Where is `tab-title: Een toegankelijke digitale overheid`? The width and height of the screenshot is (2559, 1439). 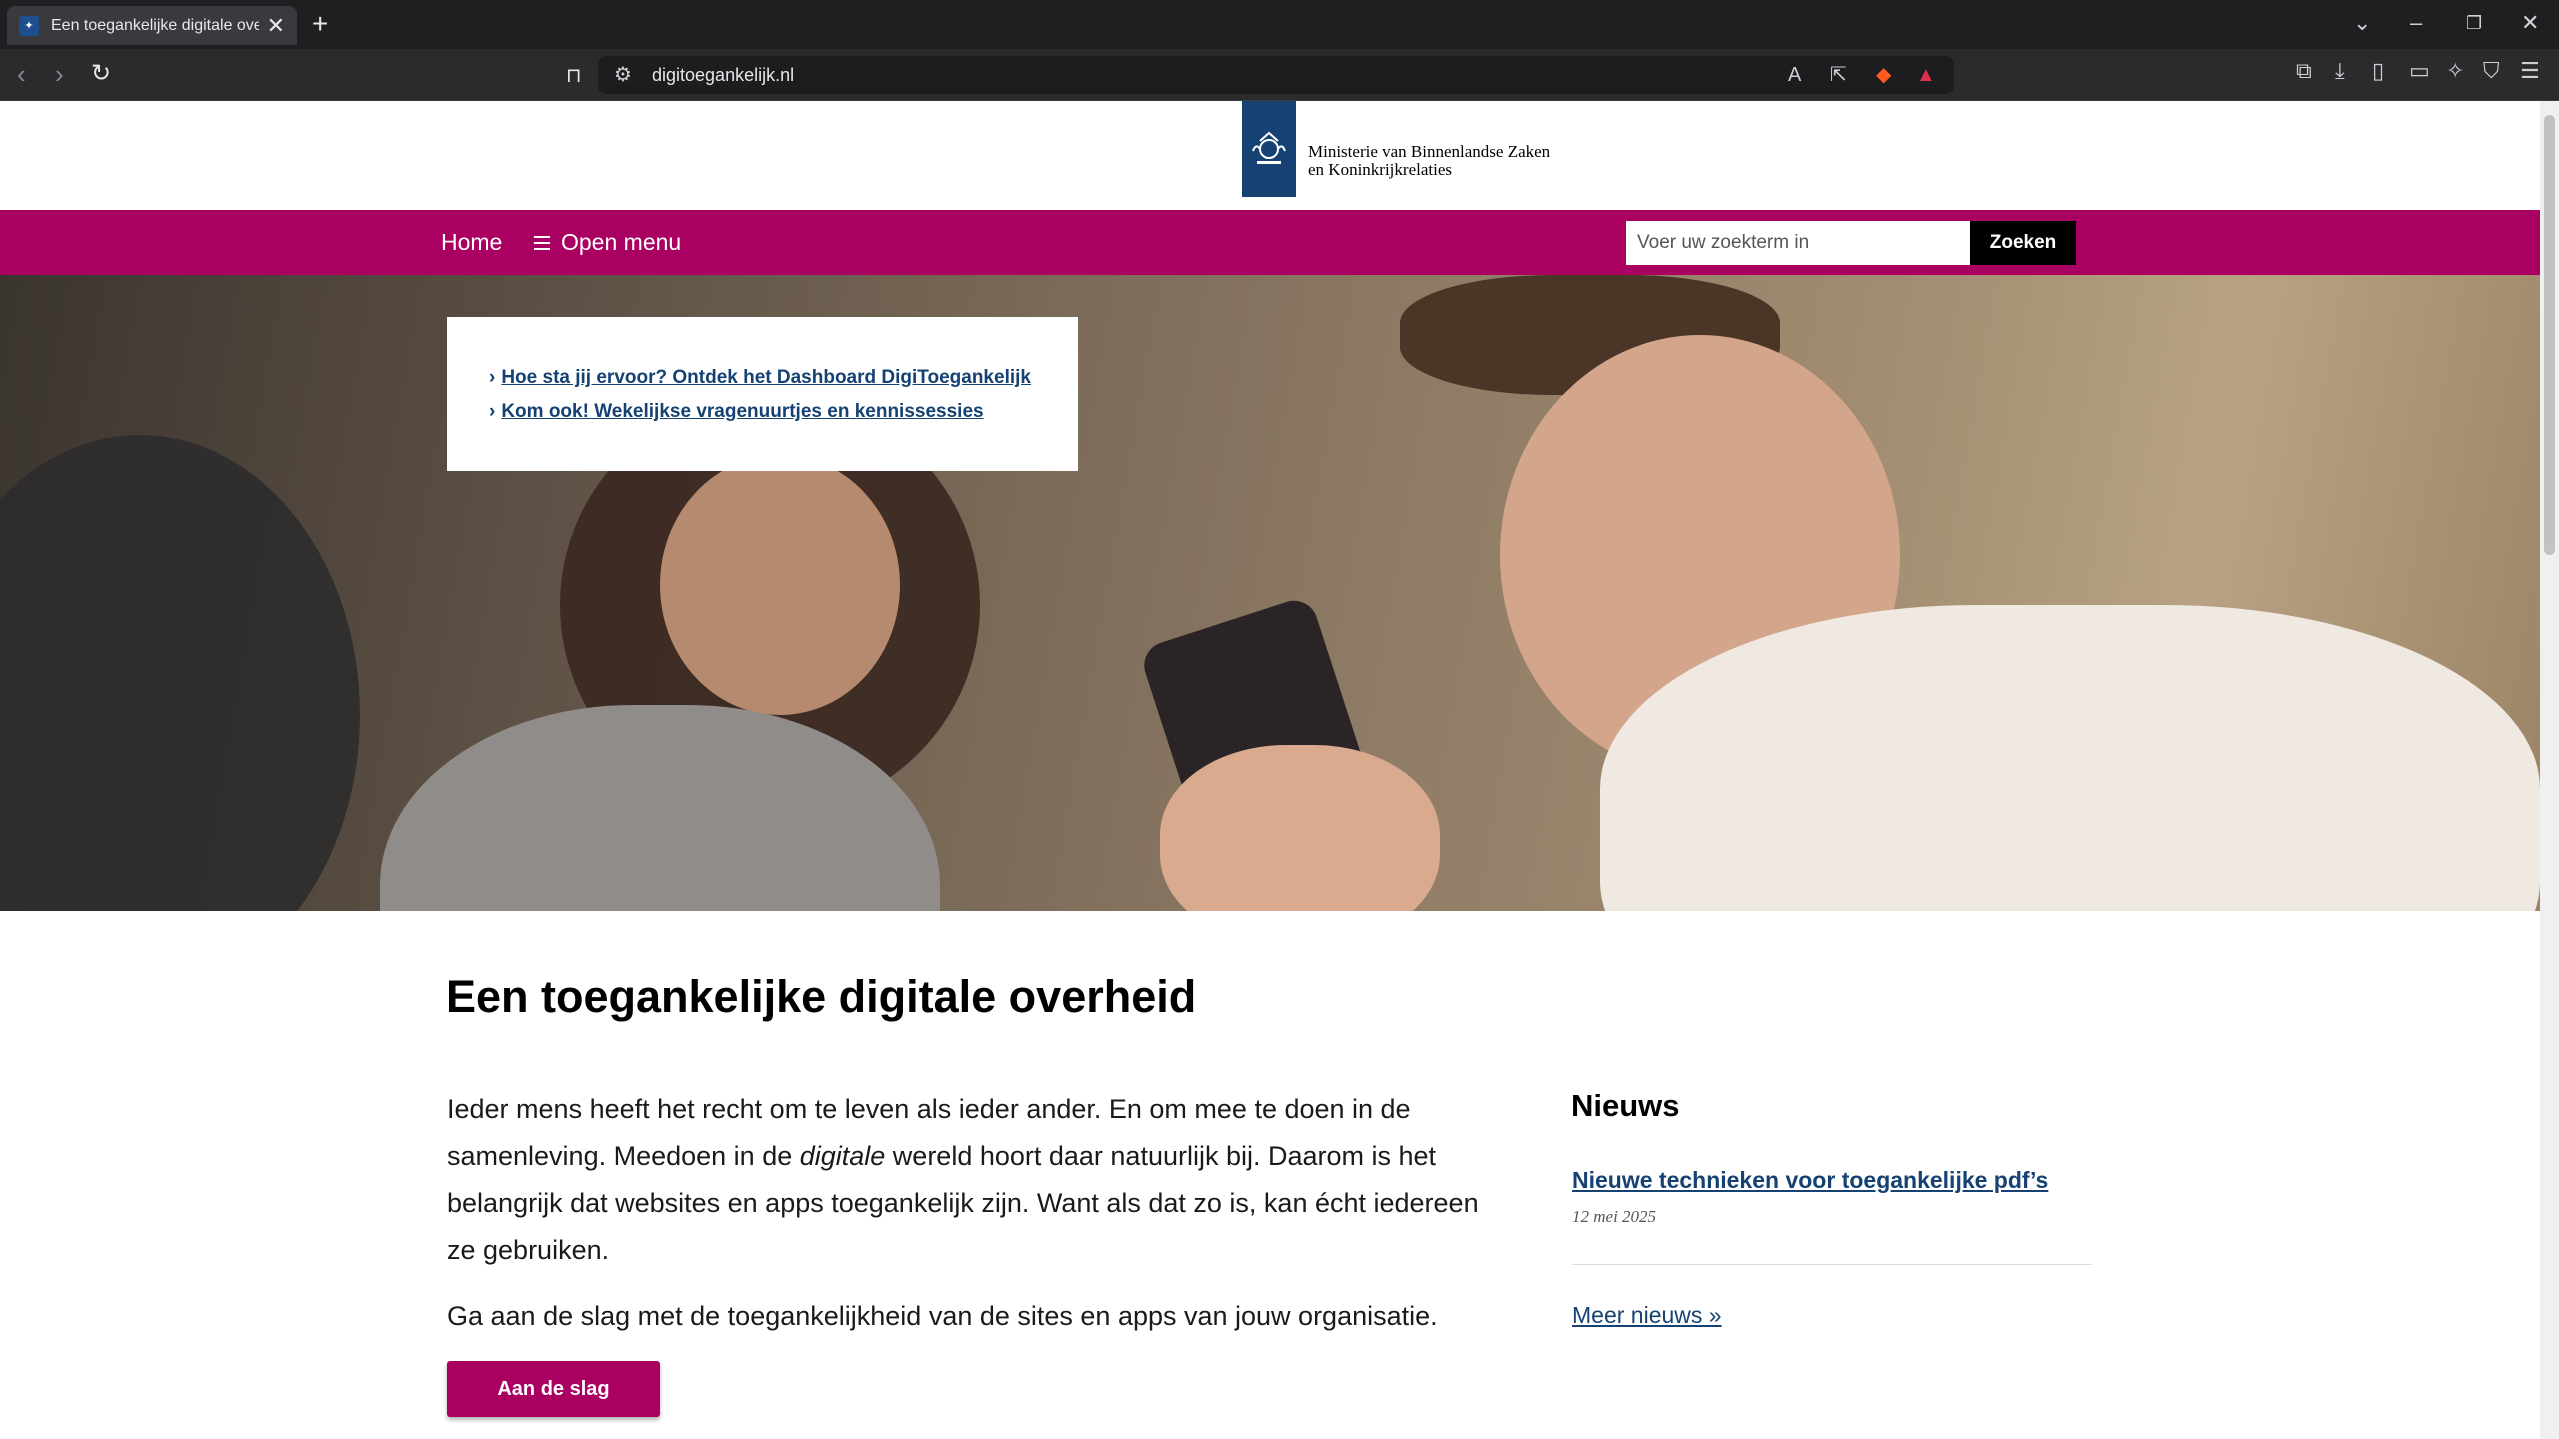
tab-title: Een toegankelijke digitale overheid is located at coordinates (155, 25).